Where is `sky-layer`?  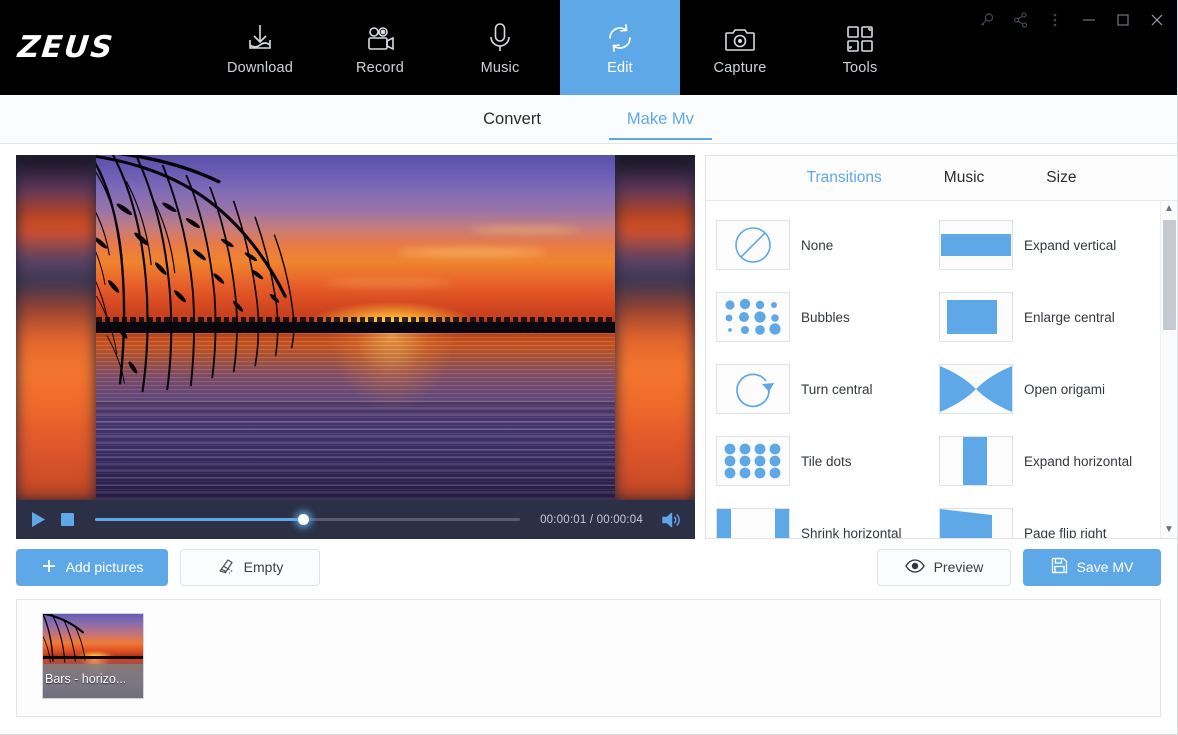
sky-layer is located at coordinates (355, 241).